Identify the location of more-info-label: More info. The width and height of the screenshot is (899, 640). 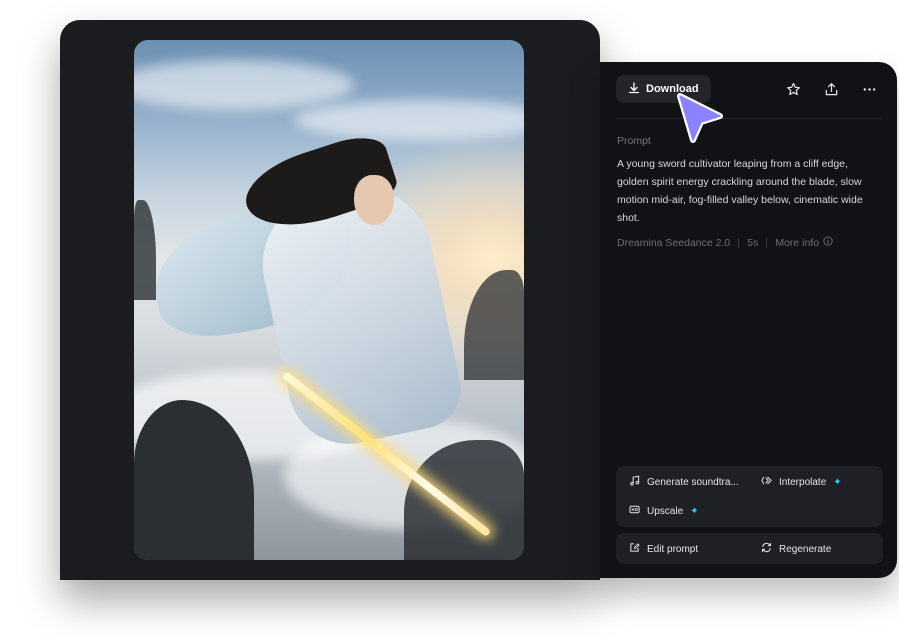
(797, 242).